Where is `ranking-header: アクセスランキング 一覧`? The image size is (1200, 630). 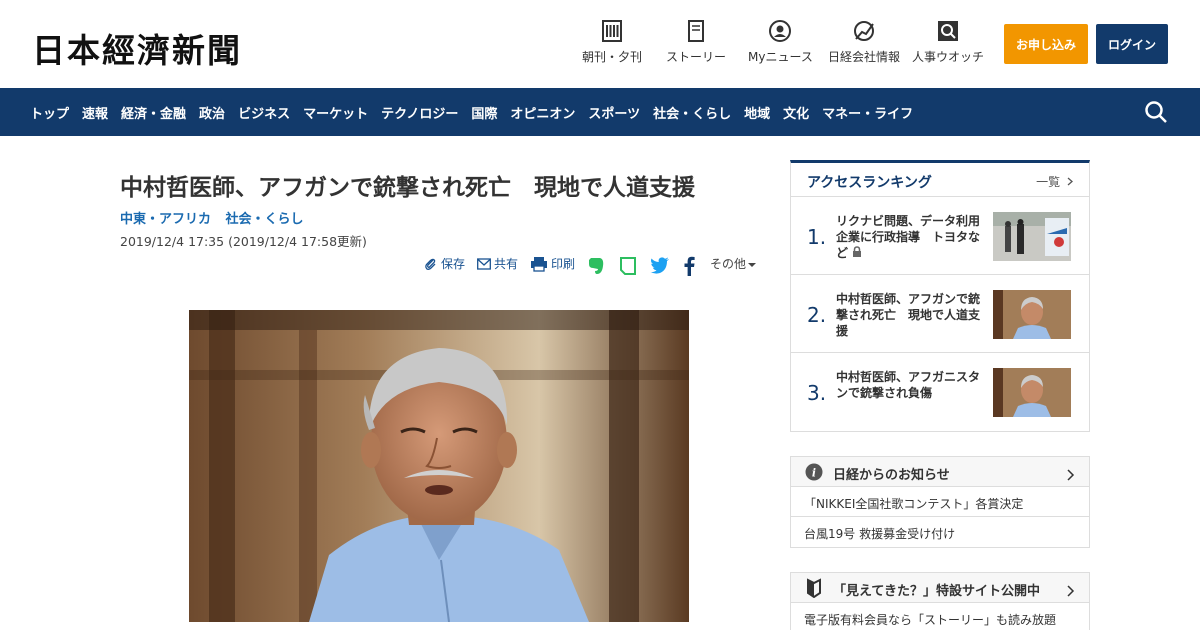
ranking-header: アクセスランキング 一覧 is located at coordinates (940, 180).